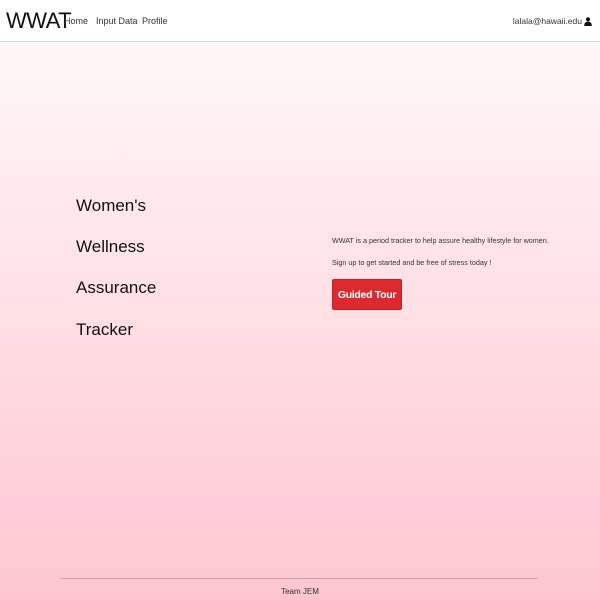  Describe the element at coordinates (155, 21) in the screenshot. I see `nav-link-profile: Profile` at that location.